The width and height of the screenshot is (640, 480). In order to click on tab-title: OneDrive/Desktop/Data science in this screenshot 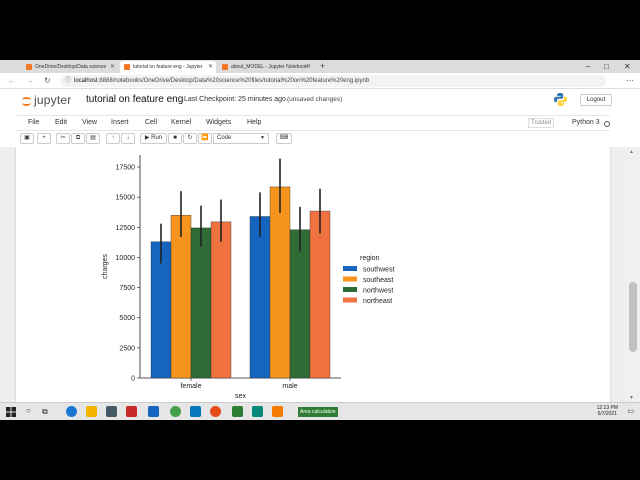, I will do `click(71, 67)`.